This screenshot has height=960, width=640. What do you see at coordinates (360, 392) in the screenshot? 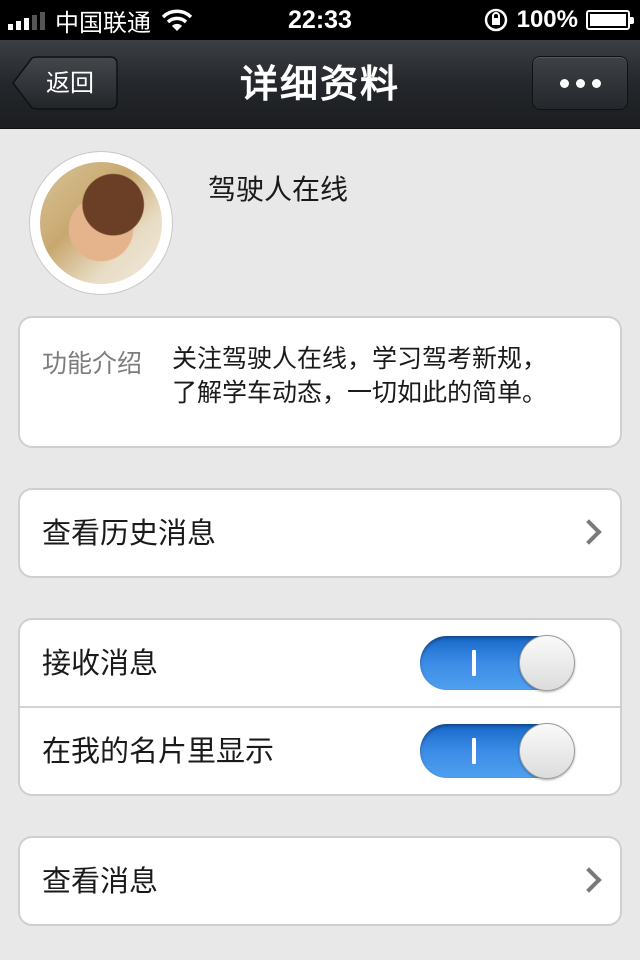
I see `intro-text-line: 了解学车动态，一切如此的简单。` at bounding box center [360, 392].